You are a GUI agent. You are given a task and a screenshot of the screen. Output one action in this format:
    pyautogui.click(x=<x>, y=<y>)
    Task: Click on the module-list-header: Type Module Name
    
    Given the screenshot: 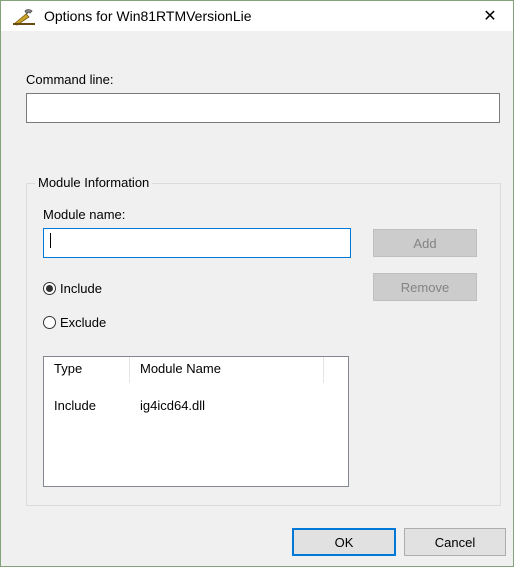 What is the action you would take?
    pyautogui.click(x=184, y=370)
    